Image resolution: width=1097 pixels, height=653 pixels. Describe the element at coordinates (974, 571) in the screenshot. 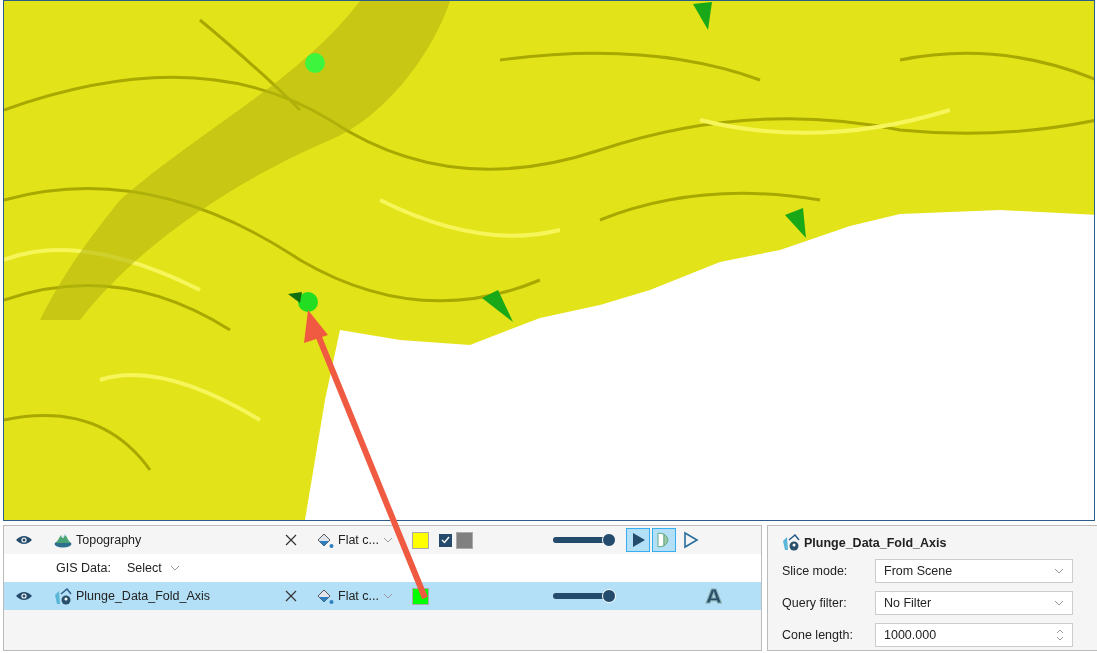

I see `dropdown-field: From Scene` at that location.